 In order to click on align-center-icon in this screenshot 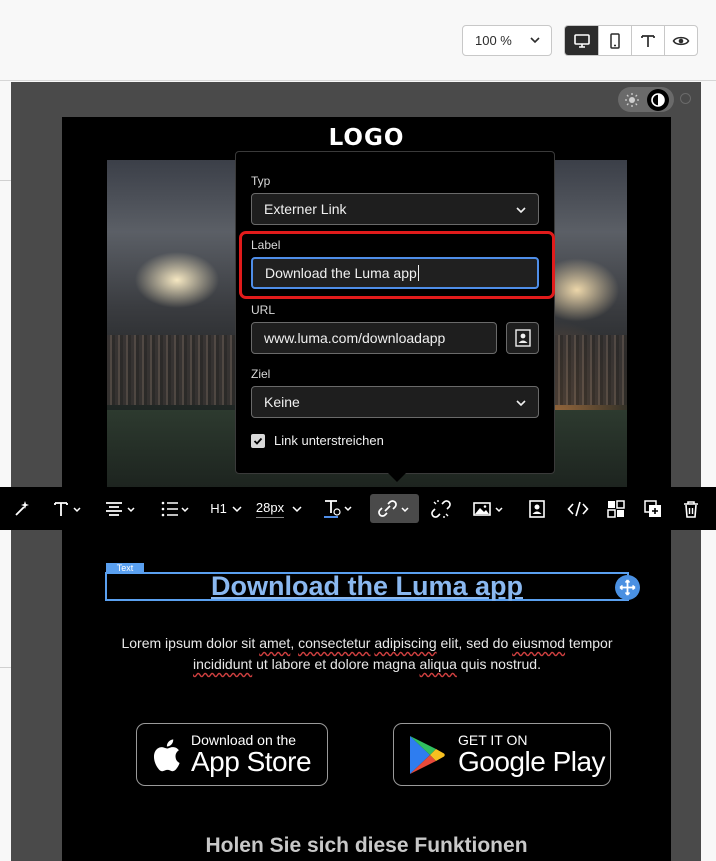, I will do `click(120, 508)`.